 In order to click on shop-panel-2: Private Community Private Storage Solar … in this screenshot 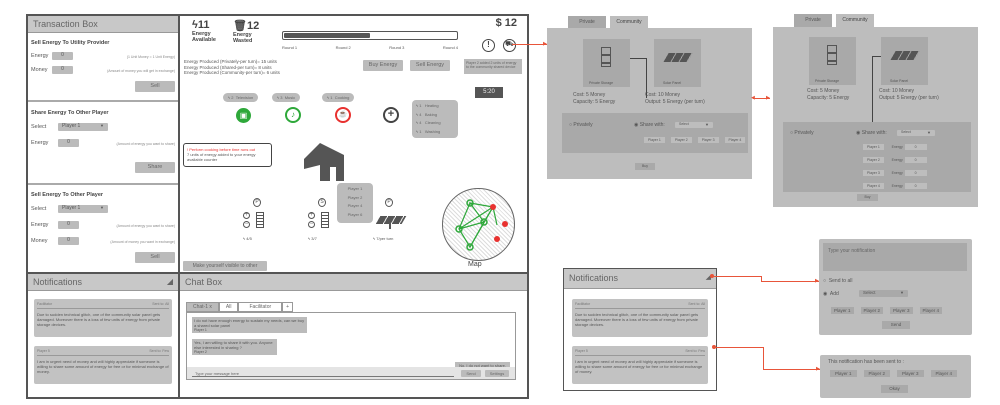, I will do `click(875, 110)`.